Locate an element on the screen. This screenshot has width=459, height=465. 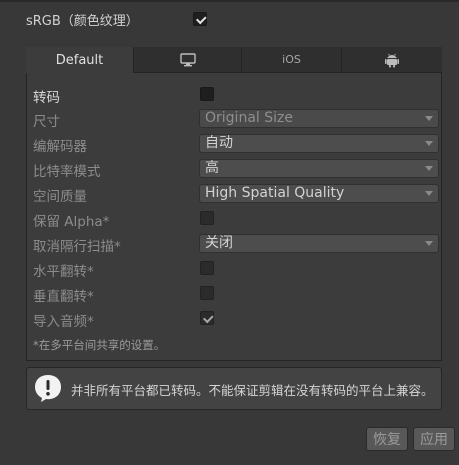
android-icon is located at coordinates (392, 60).